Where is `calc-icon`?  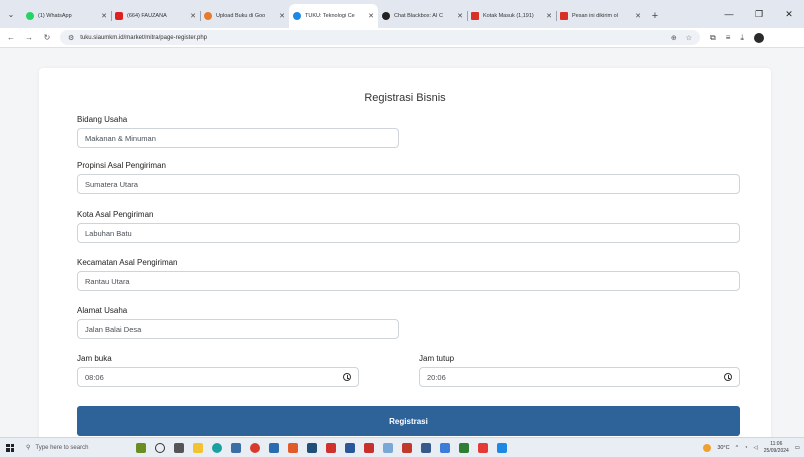 calc-icon is located at coordinates (312, 447).